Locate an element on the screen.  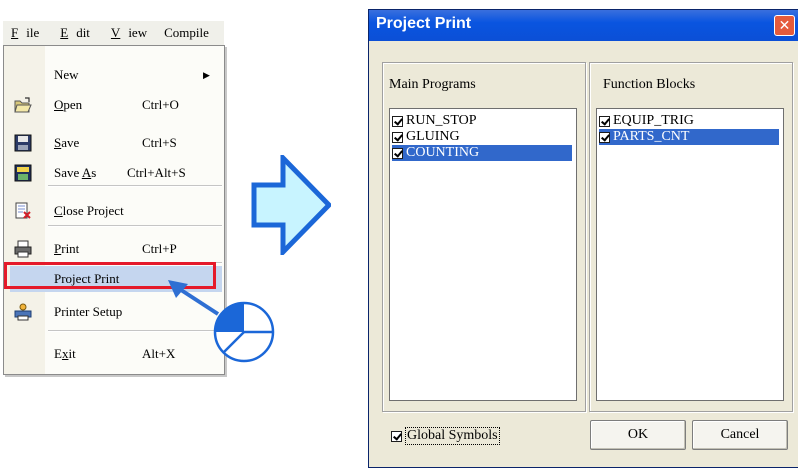
list-item: GLUING is located at coordinates (426, 137).